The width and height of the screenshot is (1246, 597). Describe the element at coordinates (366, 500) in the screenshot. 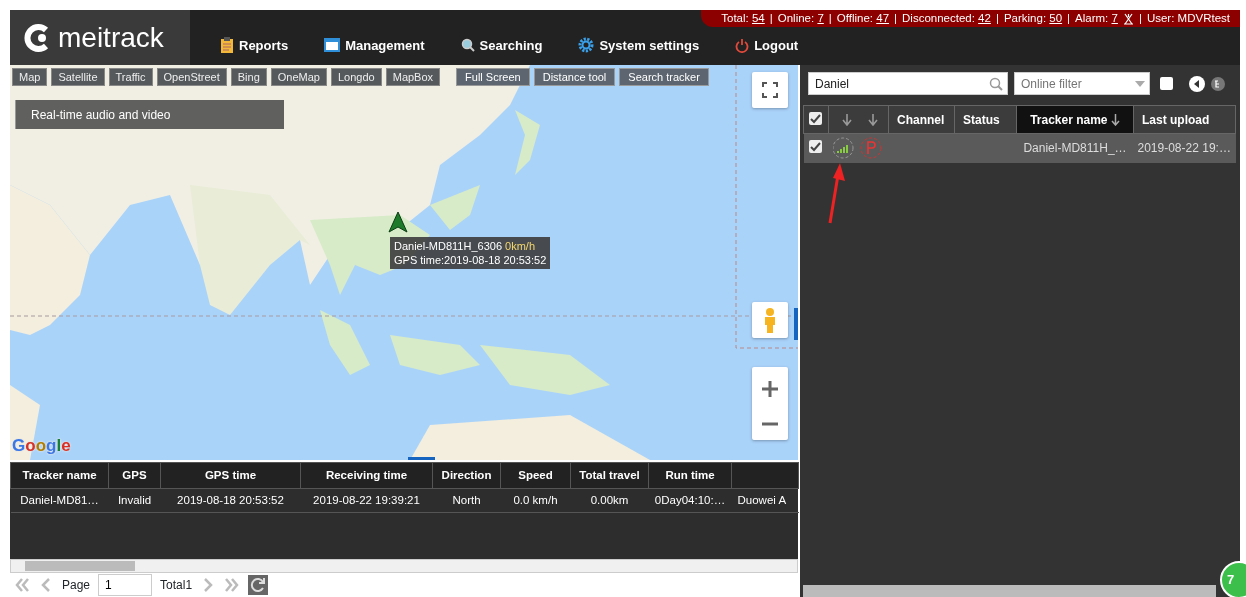

I see `table-cell: 2019-08-22 19:39:21` at that location.